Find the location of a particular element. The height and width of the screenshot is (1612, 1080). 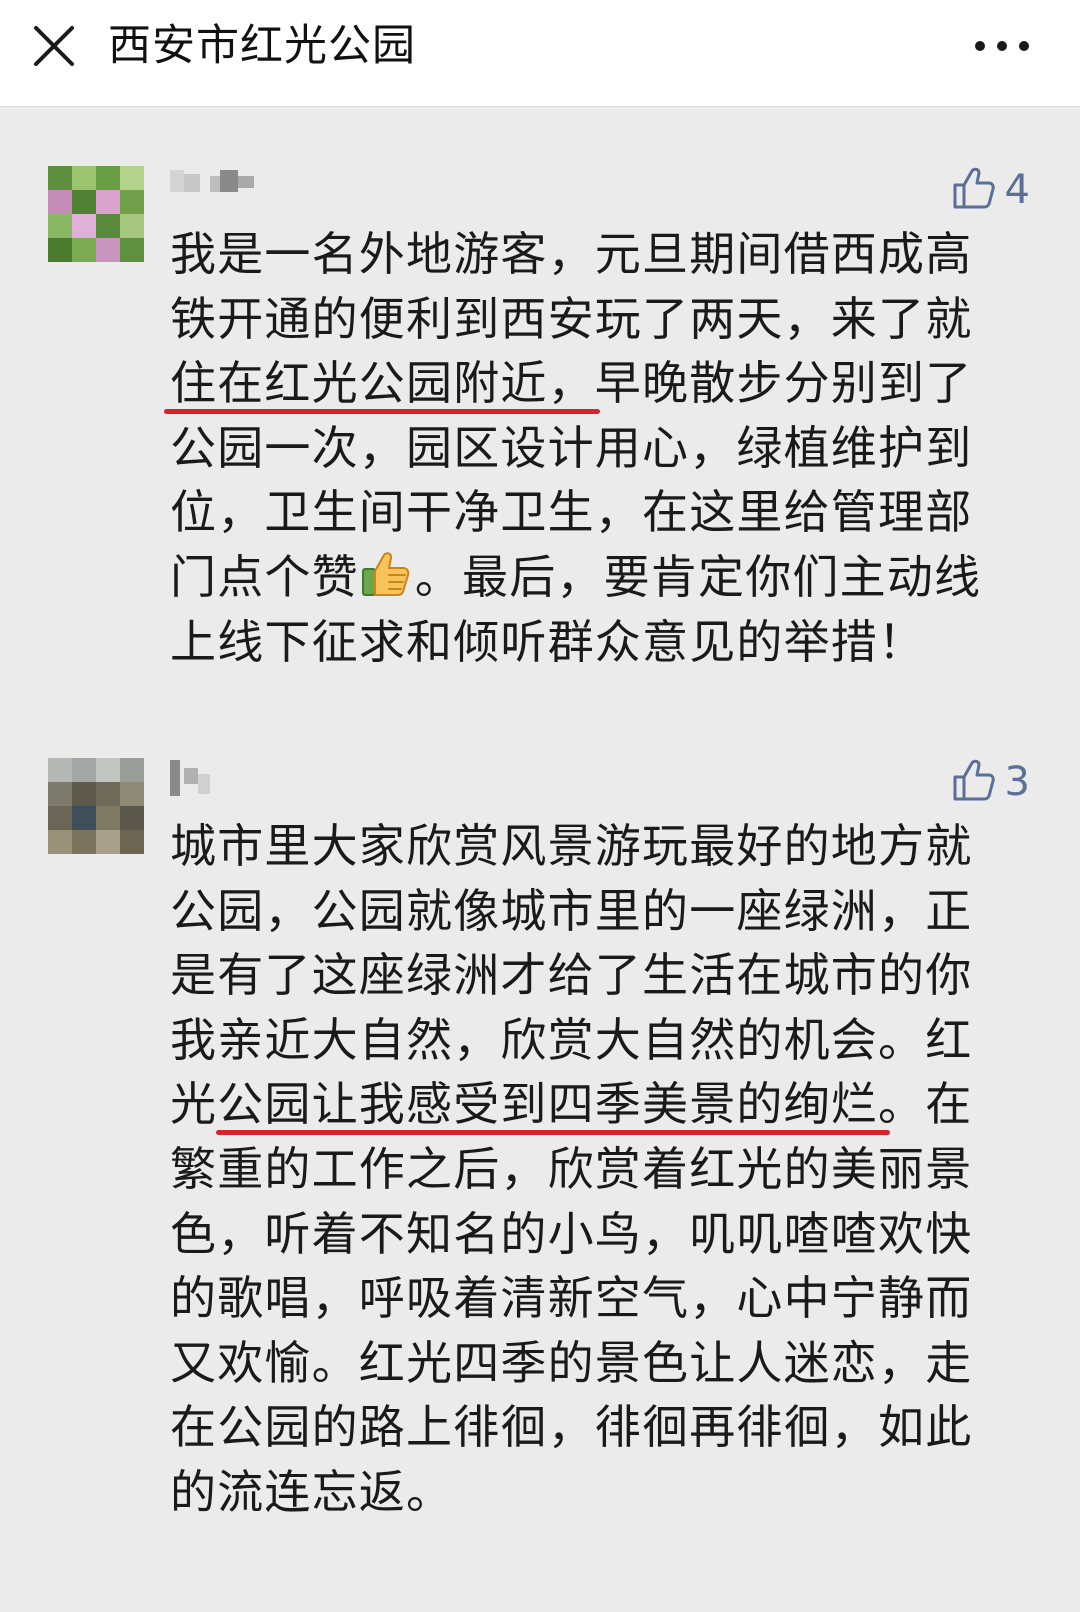

close-icon is located at coordinates (54, 46).